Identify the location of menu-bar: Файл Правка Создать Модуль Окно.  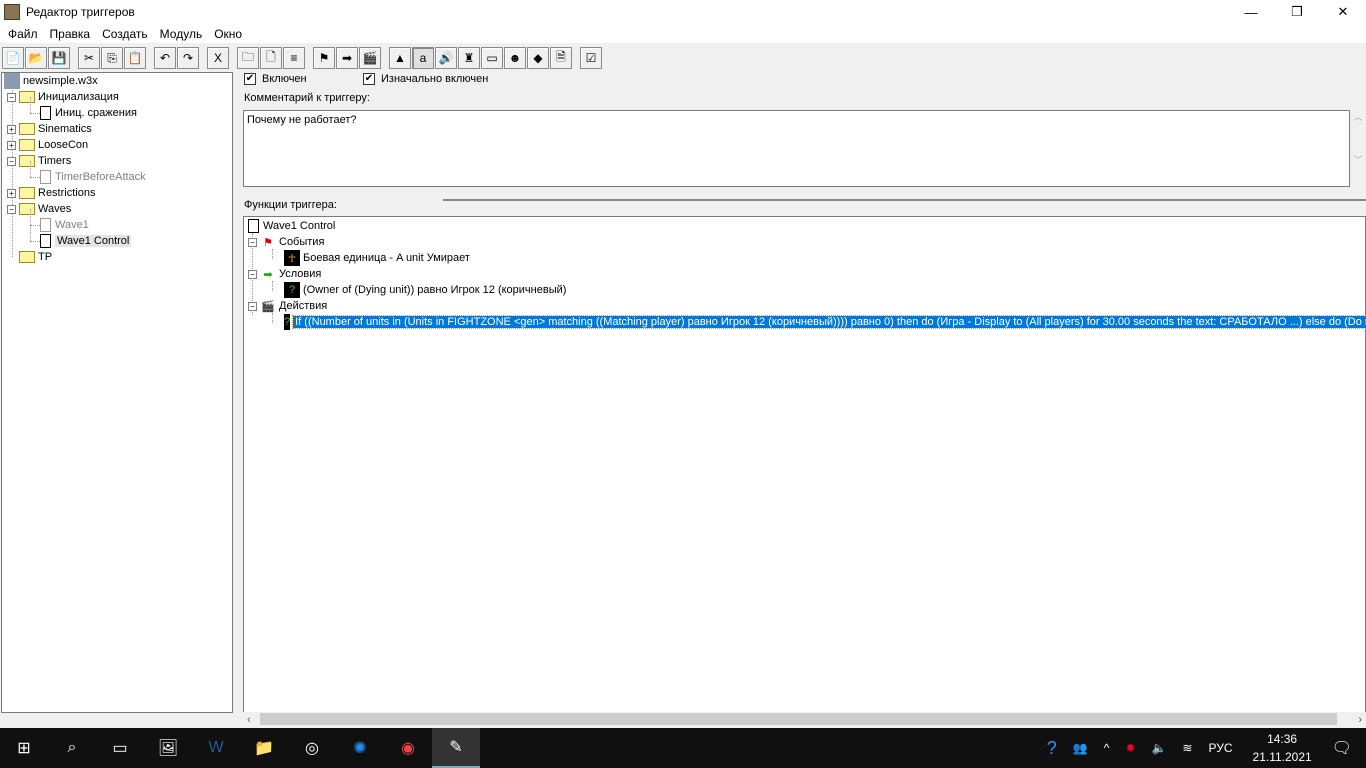
(683, 33).